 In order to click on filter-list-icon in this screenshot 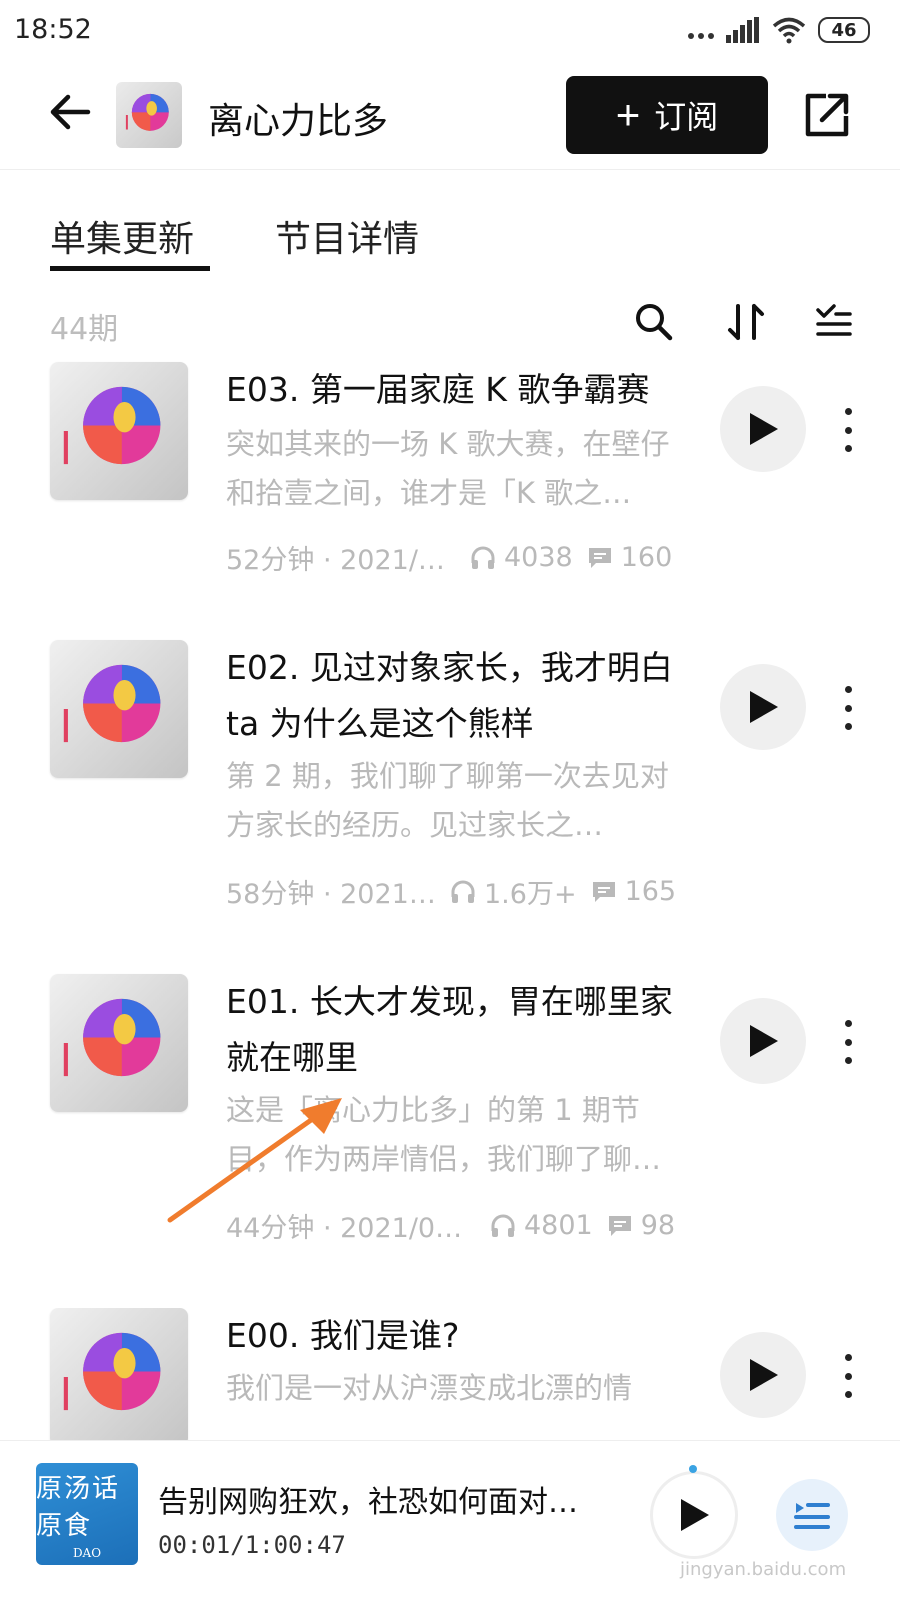, I will do `click(834, 322)`.